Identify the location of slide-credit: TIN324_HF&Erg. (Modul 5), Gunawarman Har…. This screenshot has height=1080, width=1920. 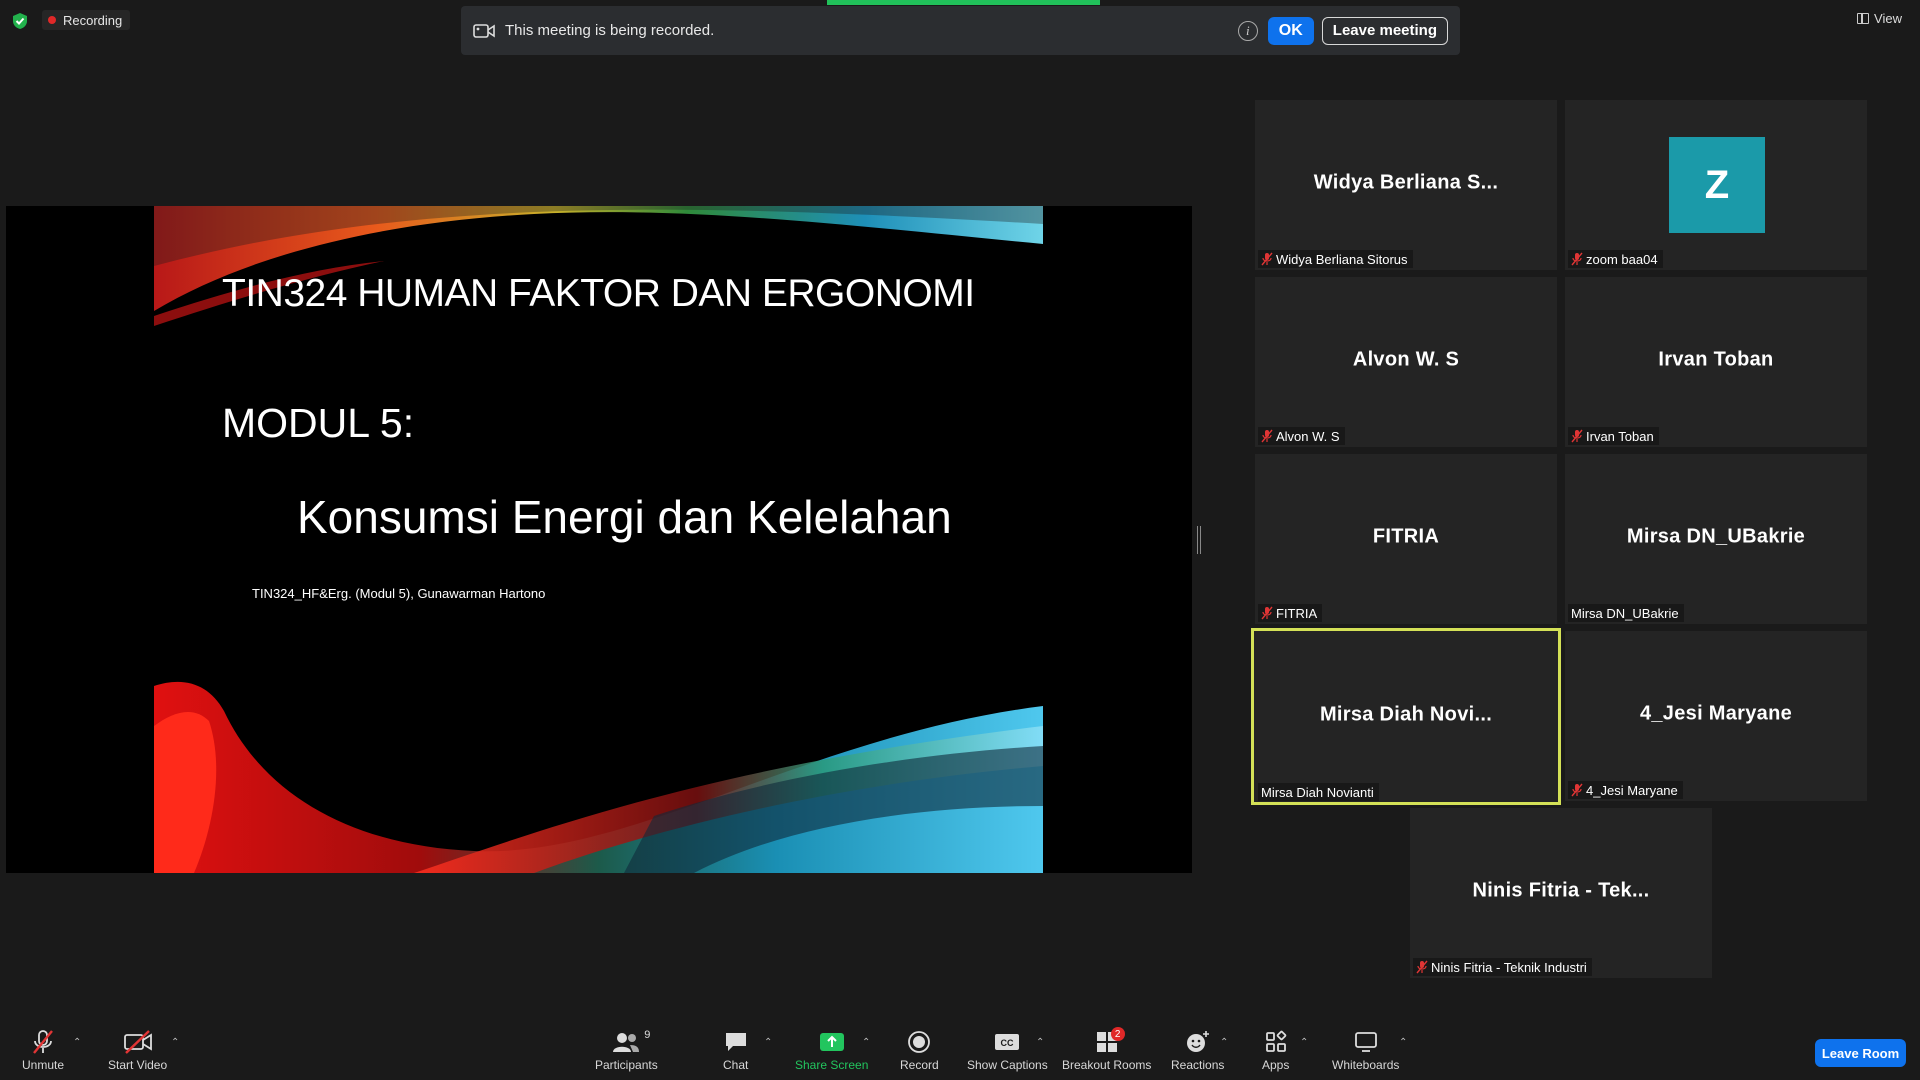
(399, 593).